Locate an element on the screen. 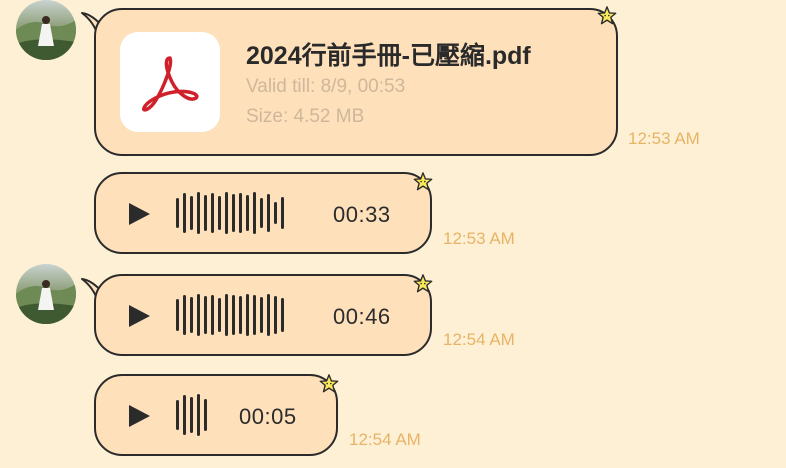 The width and height of the screenshot is (786, 468). file-name: 2024行前手冊-已壓縮.pdf is located at coordinates (388, 56).